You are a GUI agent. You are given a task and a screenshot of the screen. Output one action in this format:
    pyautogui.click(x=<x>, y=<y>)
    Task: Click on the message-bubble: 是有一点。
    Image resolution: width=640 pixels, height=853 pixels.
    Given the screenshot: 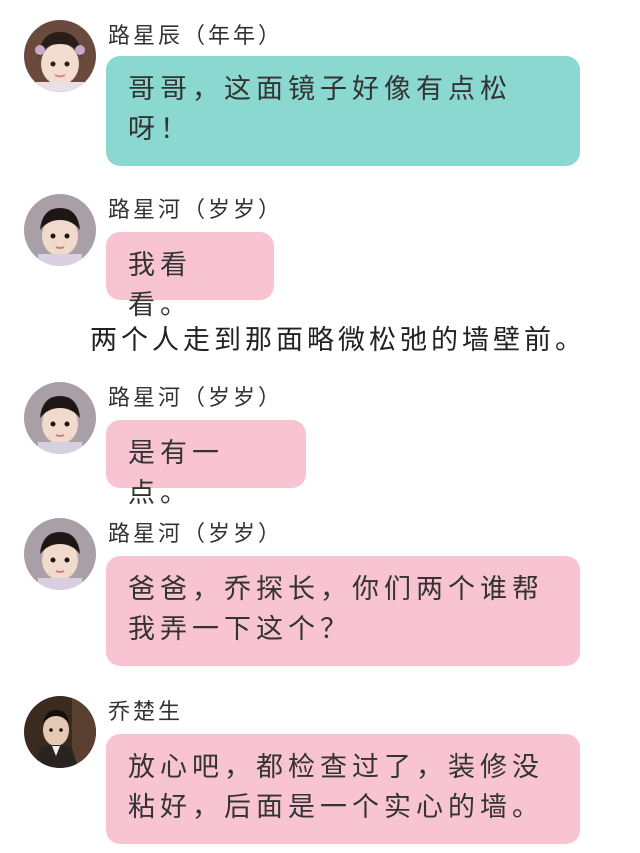 What is the action you would take?
    pyautogui.click(x=206, y=464)
    